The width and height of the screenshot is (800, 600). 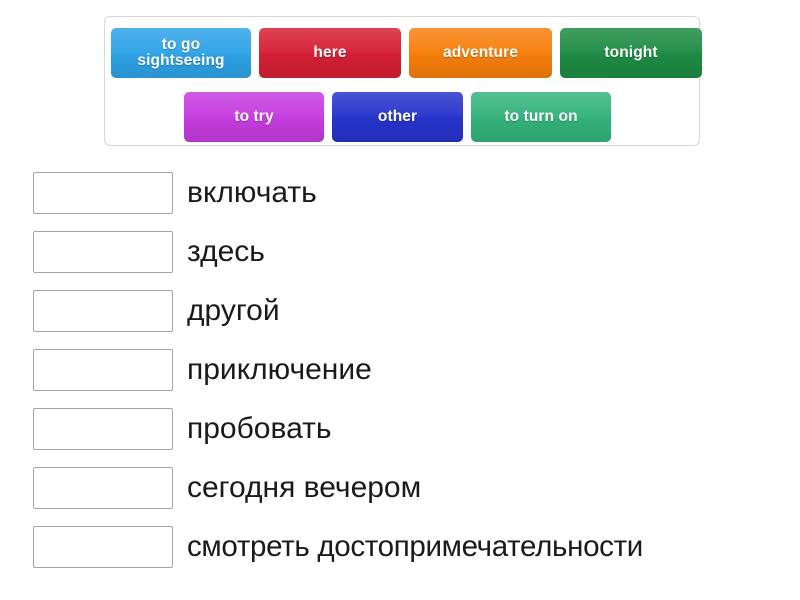 I want to click on tile-label: to turn on, so click(x=541, y=116).